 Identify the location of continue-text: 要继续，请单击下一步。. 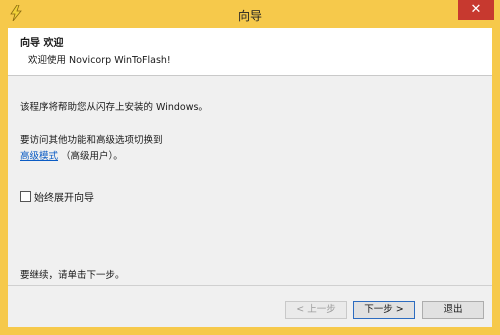
(72, 275).